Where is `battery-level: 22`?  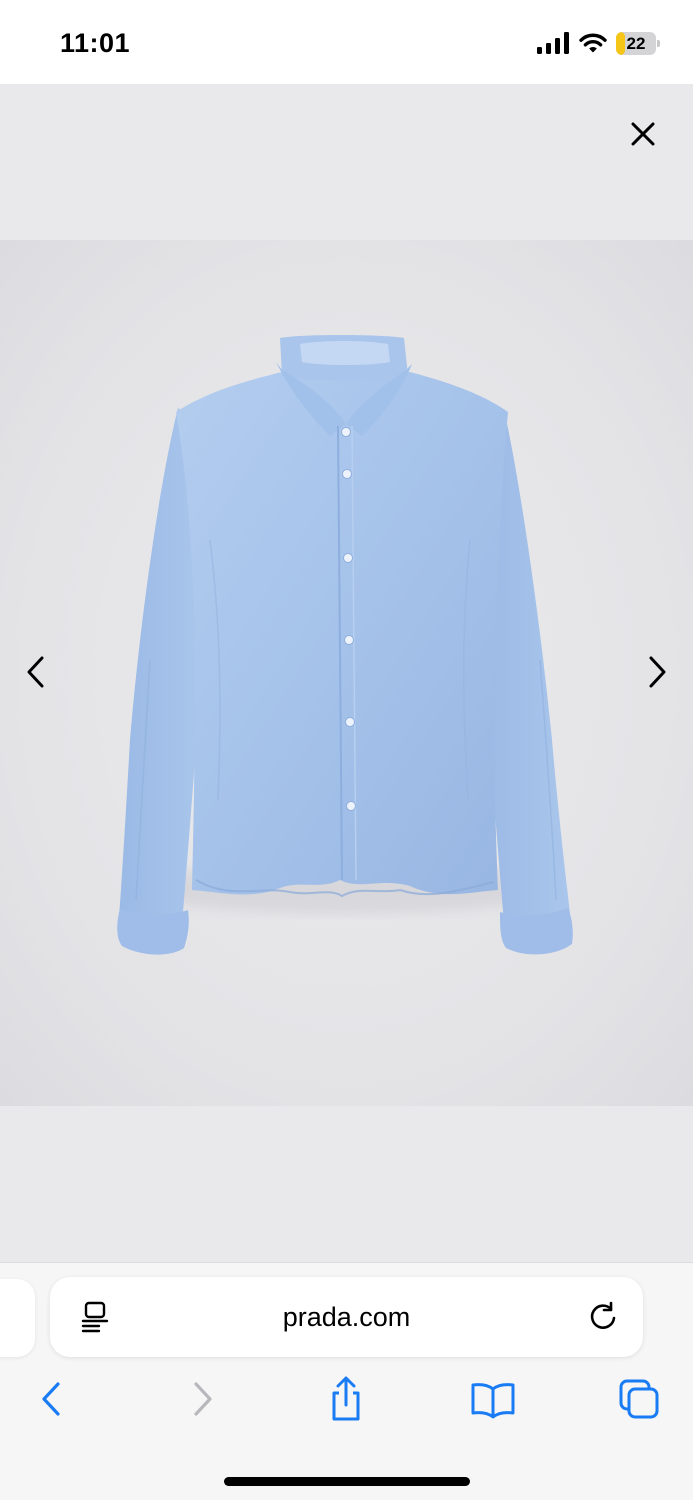
battery-level: 22 is located at coordinates (636, 43).